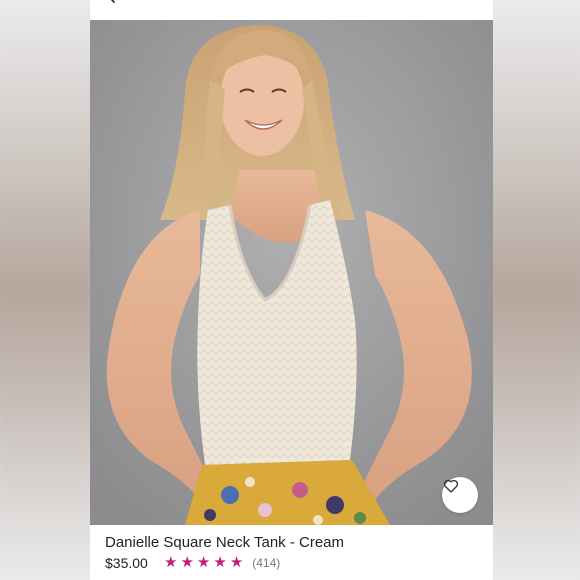 This screenshot has height=580, width=580. I want to click on top-bar, so click(291, 10).